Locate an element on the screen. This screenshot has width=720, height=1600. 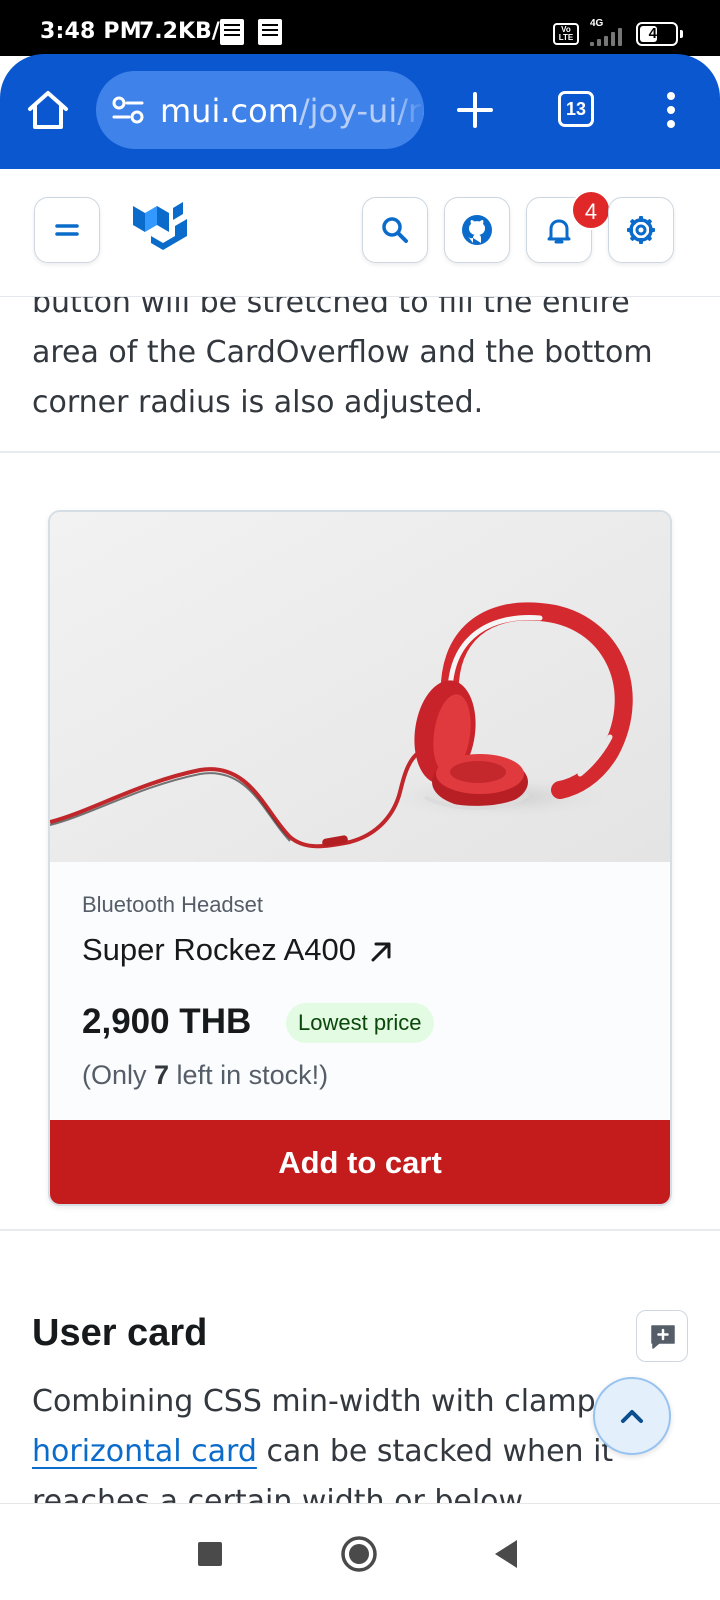
menu-button is located at coordinates (67, 230).